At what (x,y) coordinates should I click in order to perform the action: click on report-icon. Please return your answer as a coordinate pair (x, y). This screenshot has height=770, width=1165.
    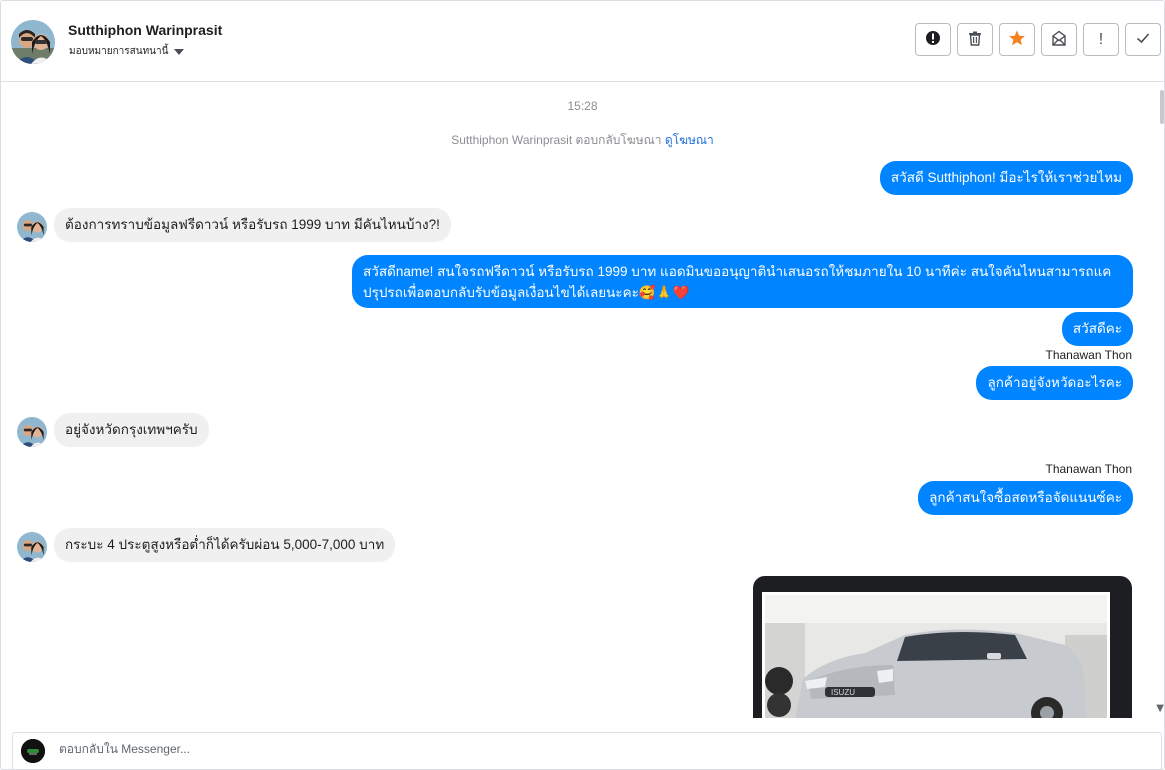
    Looking at the image, I should click on (933, 40).